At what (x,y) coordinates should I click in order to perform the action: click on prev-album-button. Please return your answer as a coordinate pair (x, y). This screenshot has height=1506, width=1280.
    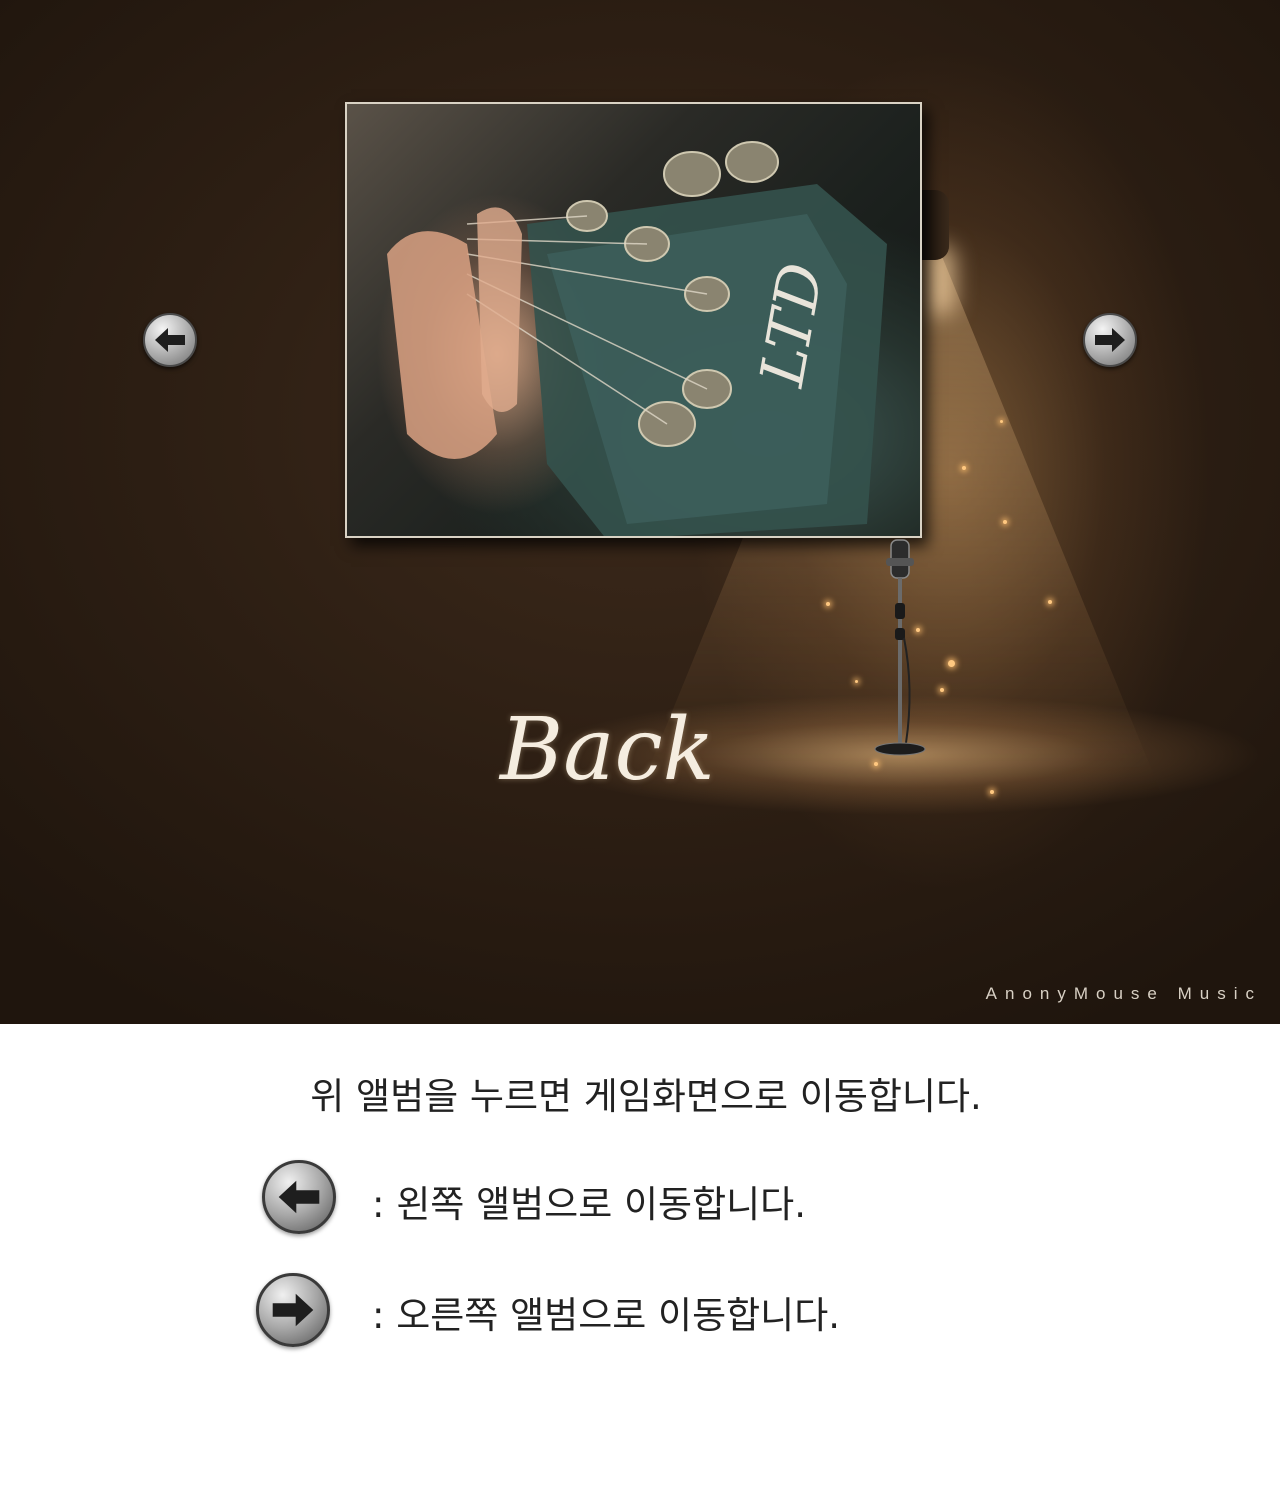
    Looking at the image, I should click on (170, 340).